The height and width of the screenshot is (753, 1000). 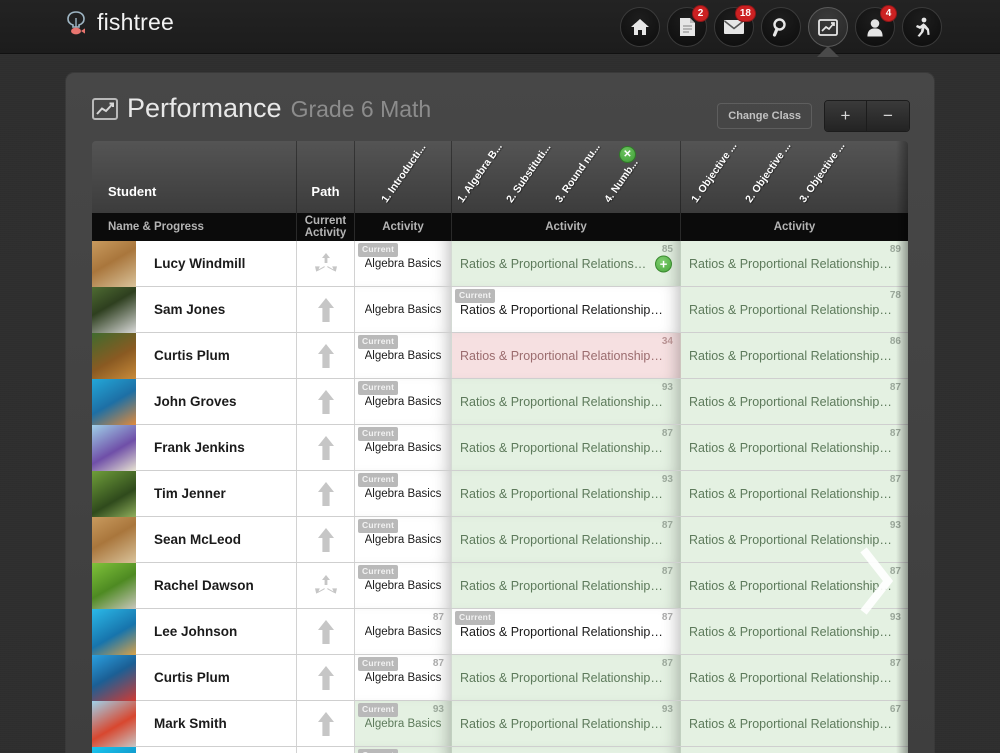 I want to click on brand: fishtree, so click(x=119, y=22).